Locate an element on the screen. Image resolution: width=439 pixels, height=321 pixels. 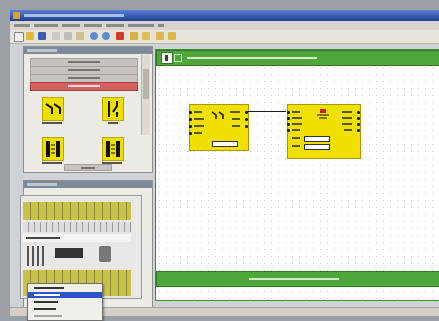
menu-item-edit is located at coordinates (46, 25).